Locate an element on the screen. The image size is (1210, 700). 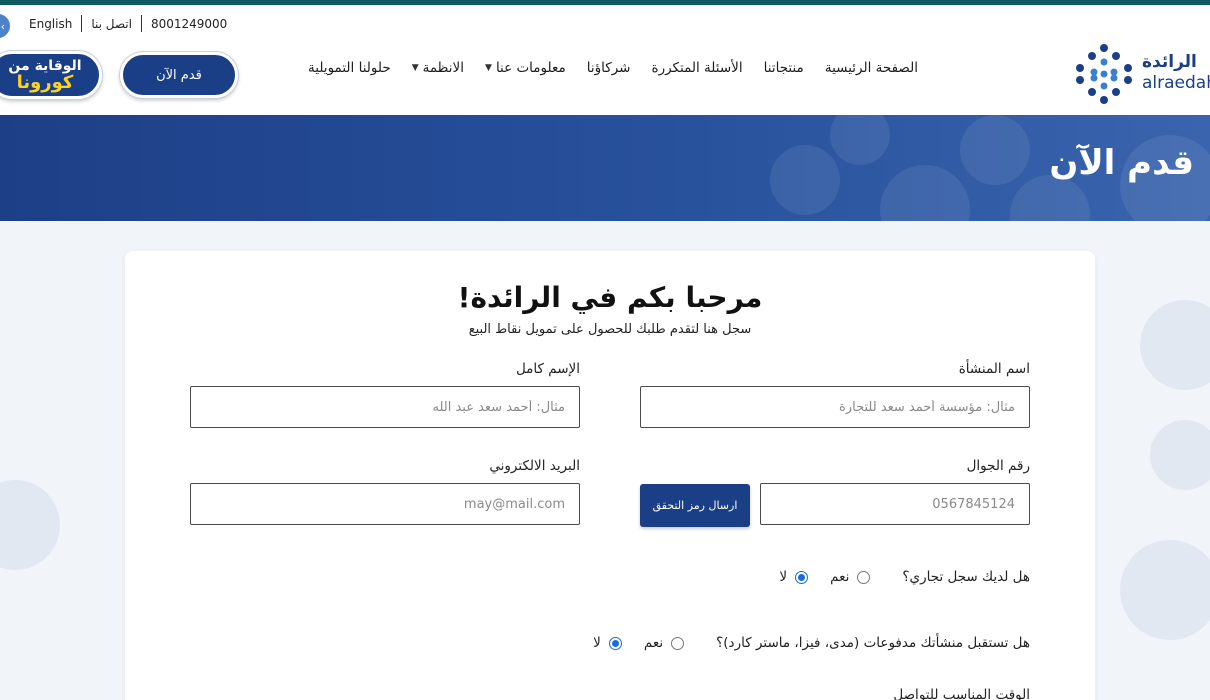
full-name-input is located at coordinates (385, 407).